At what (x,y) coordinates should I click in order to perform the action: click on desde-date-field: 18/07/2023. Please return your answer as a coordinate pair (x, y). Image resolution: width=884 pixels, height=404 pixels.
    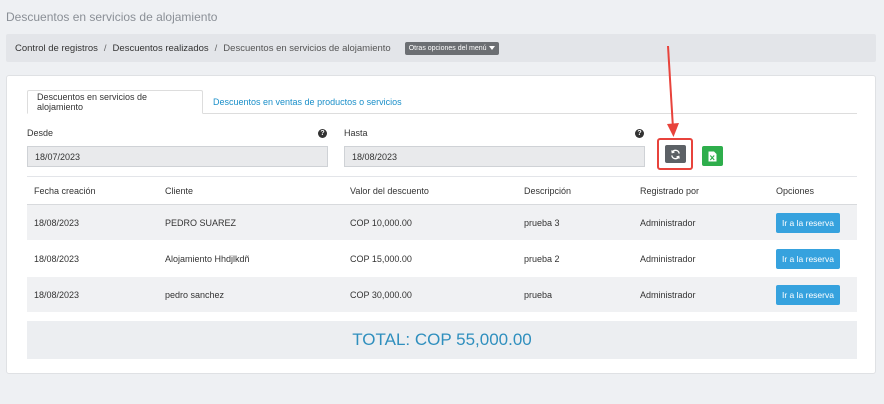
    Looking at the image, I should click on (177, 156).